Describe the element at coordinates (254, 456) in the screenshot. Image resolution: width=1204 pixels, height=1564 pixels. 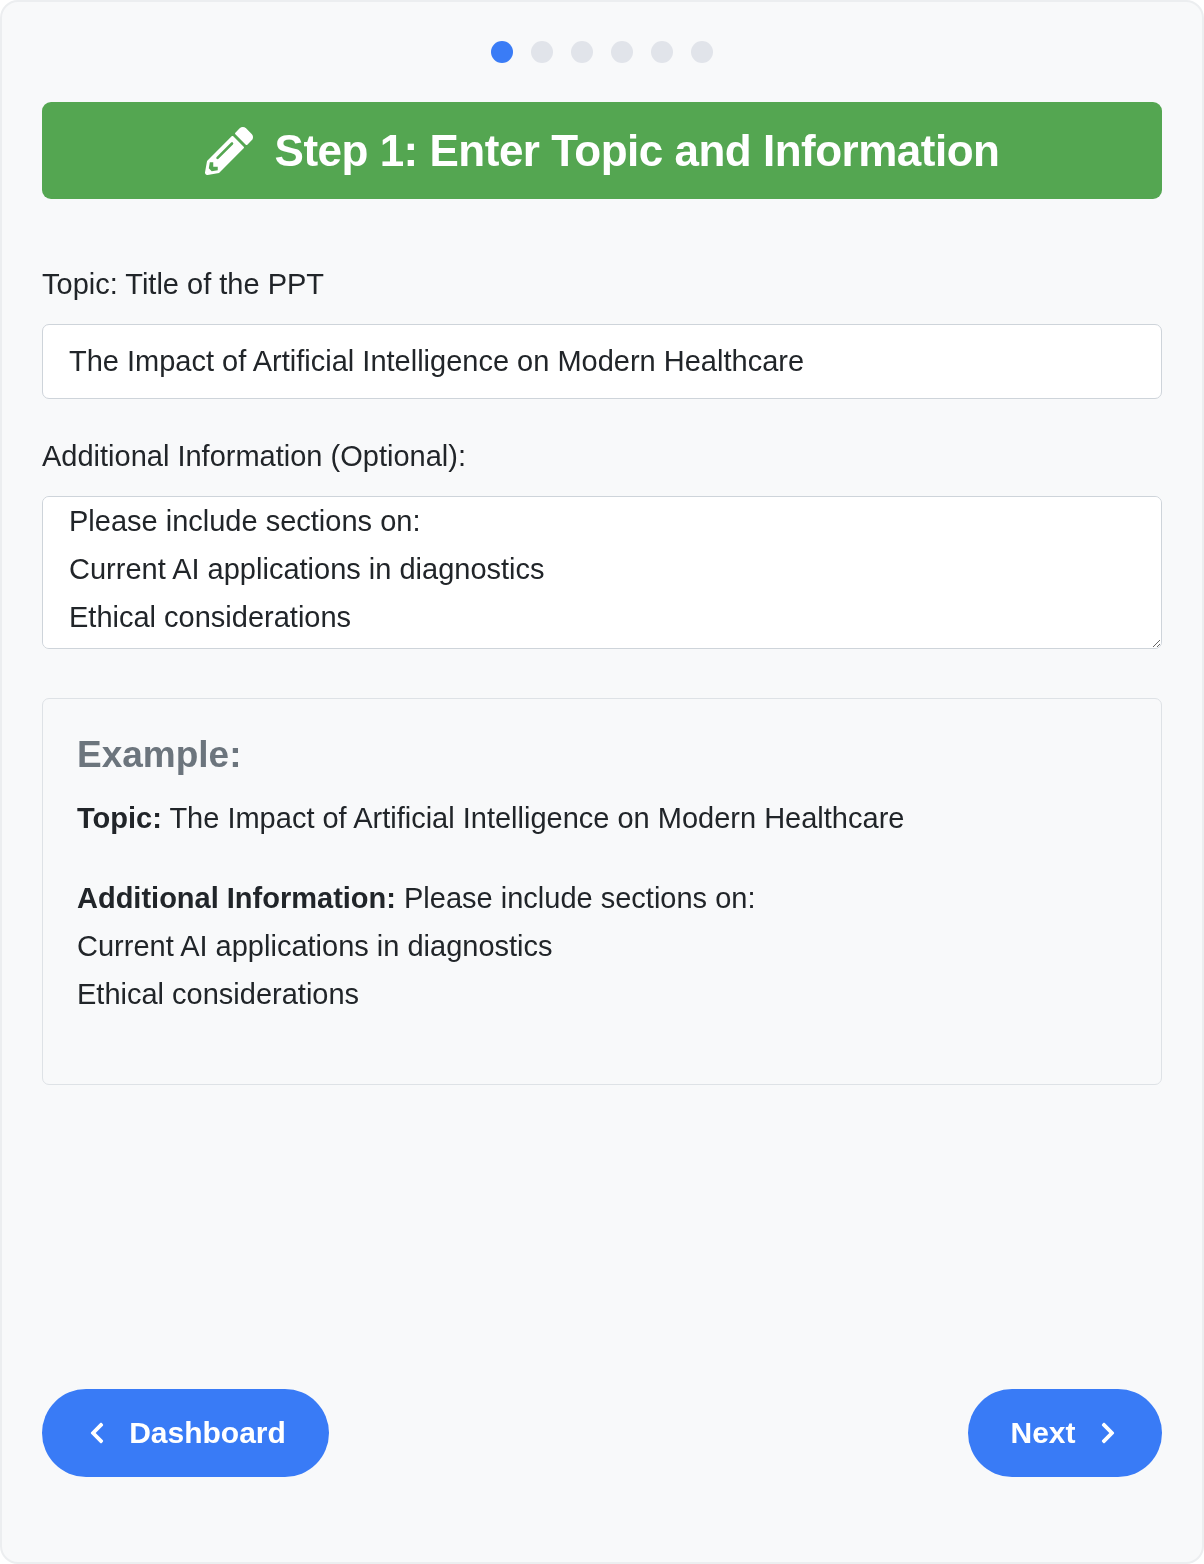
I see `field-label: Additional Information (Optional):` at that location.